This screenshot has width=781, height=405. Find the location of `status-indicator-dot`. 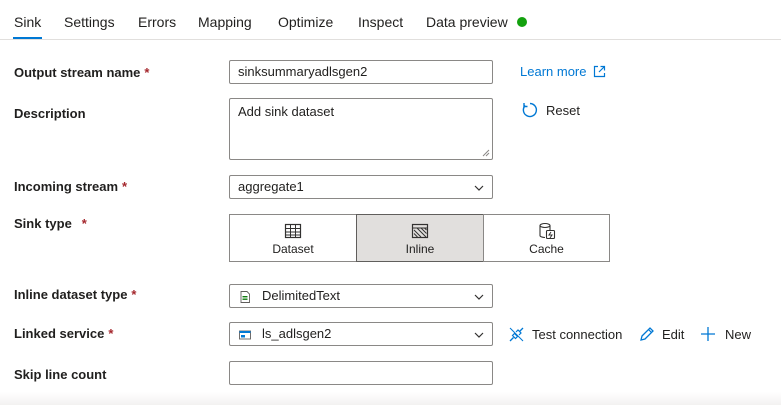

status-indicator-dot is located at coordinates (522, 22).